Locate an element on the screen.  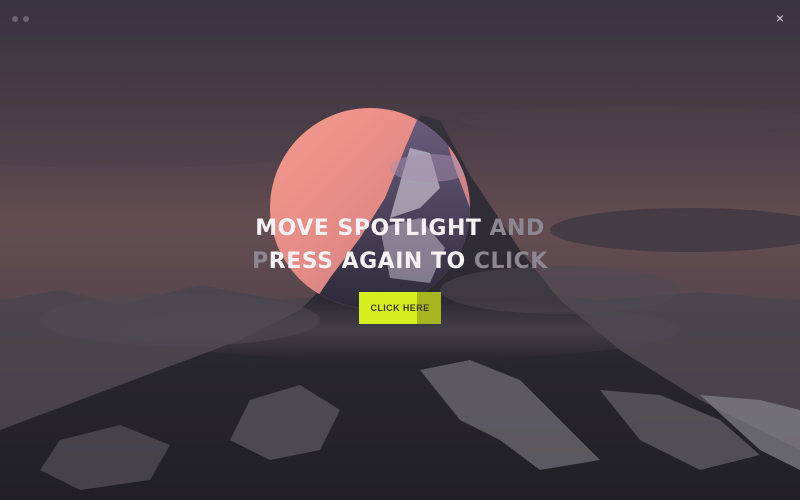
headline-line-1: MOVE SPOTLIGHT AND is located at coordinates (400, 228).